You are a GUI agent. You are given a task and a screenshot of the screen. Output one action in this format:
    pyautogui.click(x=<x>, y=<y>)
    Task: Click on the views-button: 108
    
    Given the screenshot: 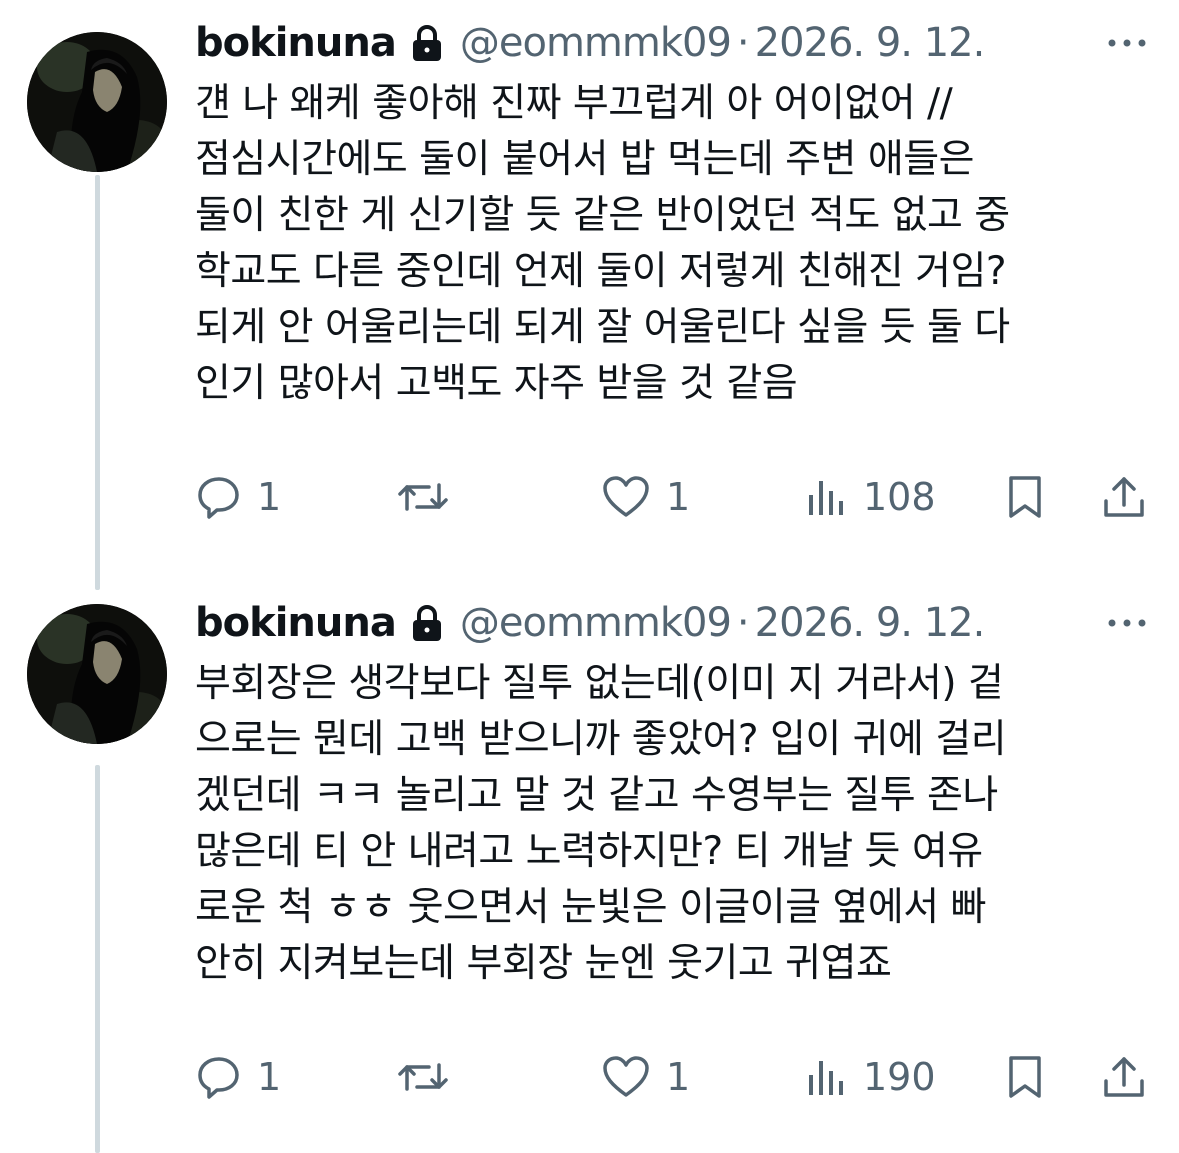 What is the action you would take?
    pyautogui.click(x=870, y=497)
    